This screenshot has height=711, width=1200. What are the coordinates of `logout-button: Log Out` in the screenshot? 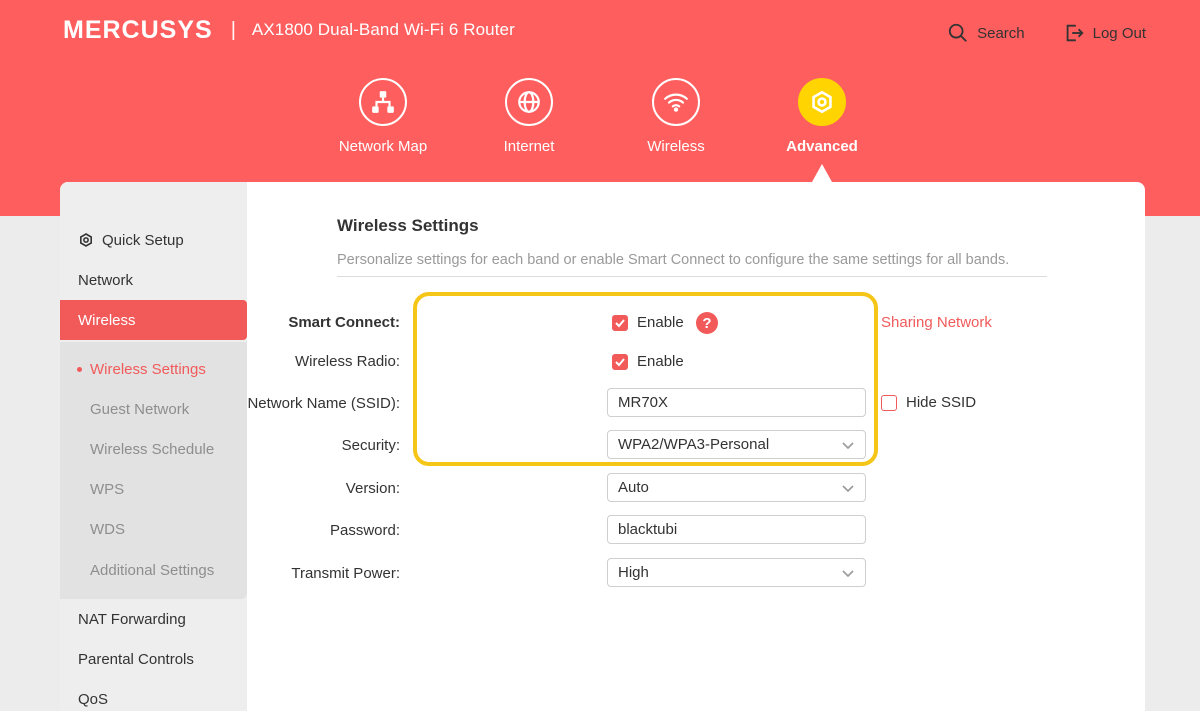 It's located at (1104, 33).